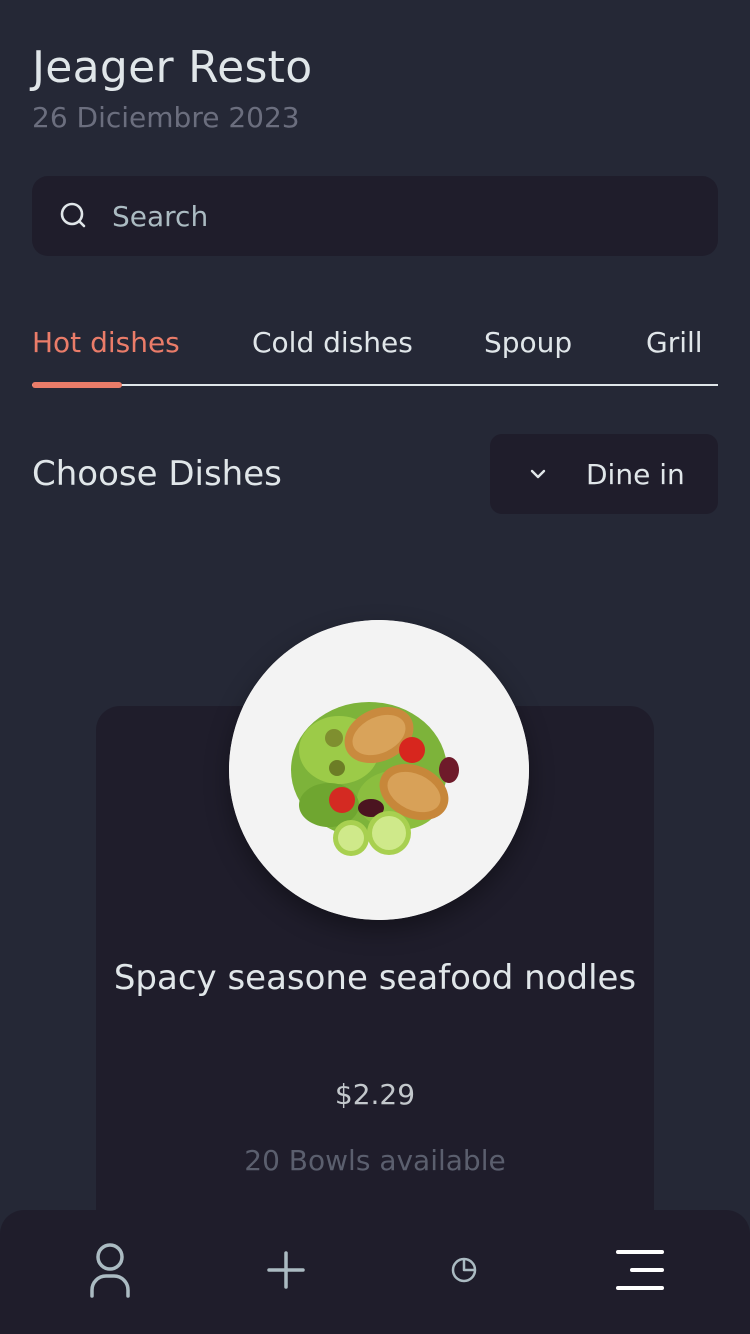 The width and height of the screenshot is (750, 1334). I want to click on tab-soup: Spoup, so click(528, 342).